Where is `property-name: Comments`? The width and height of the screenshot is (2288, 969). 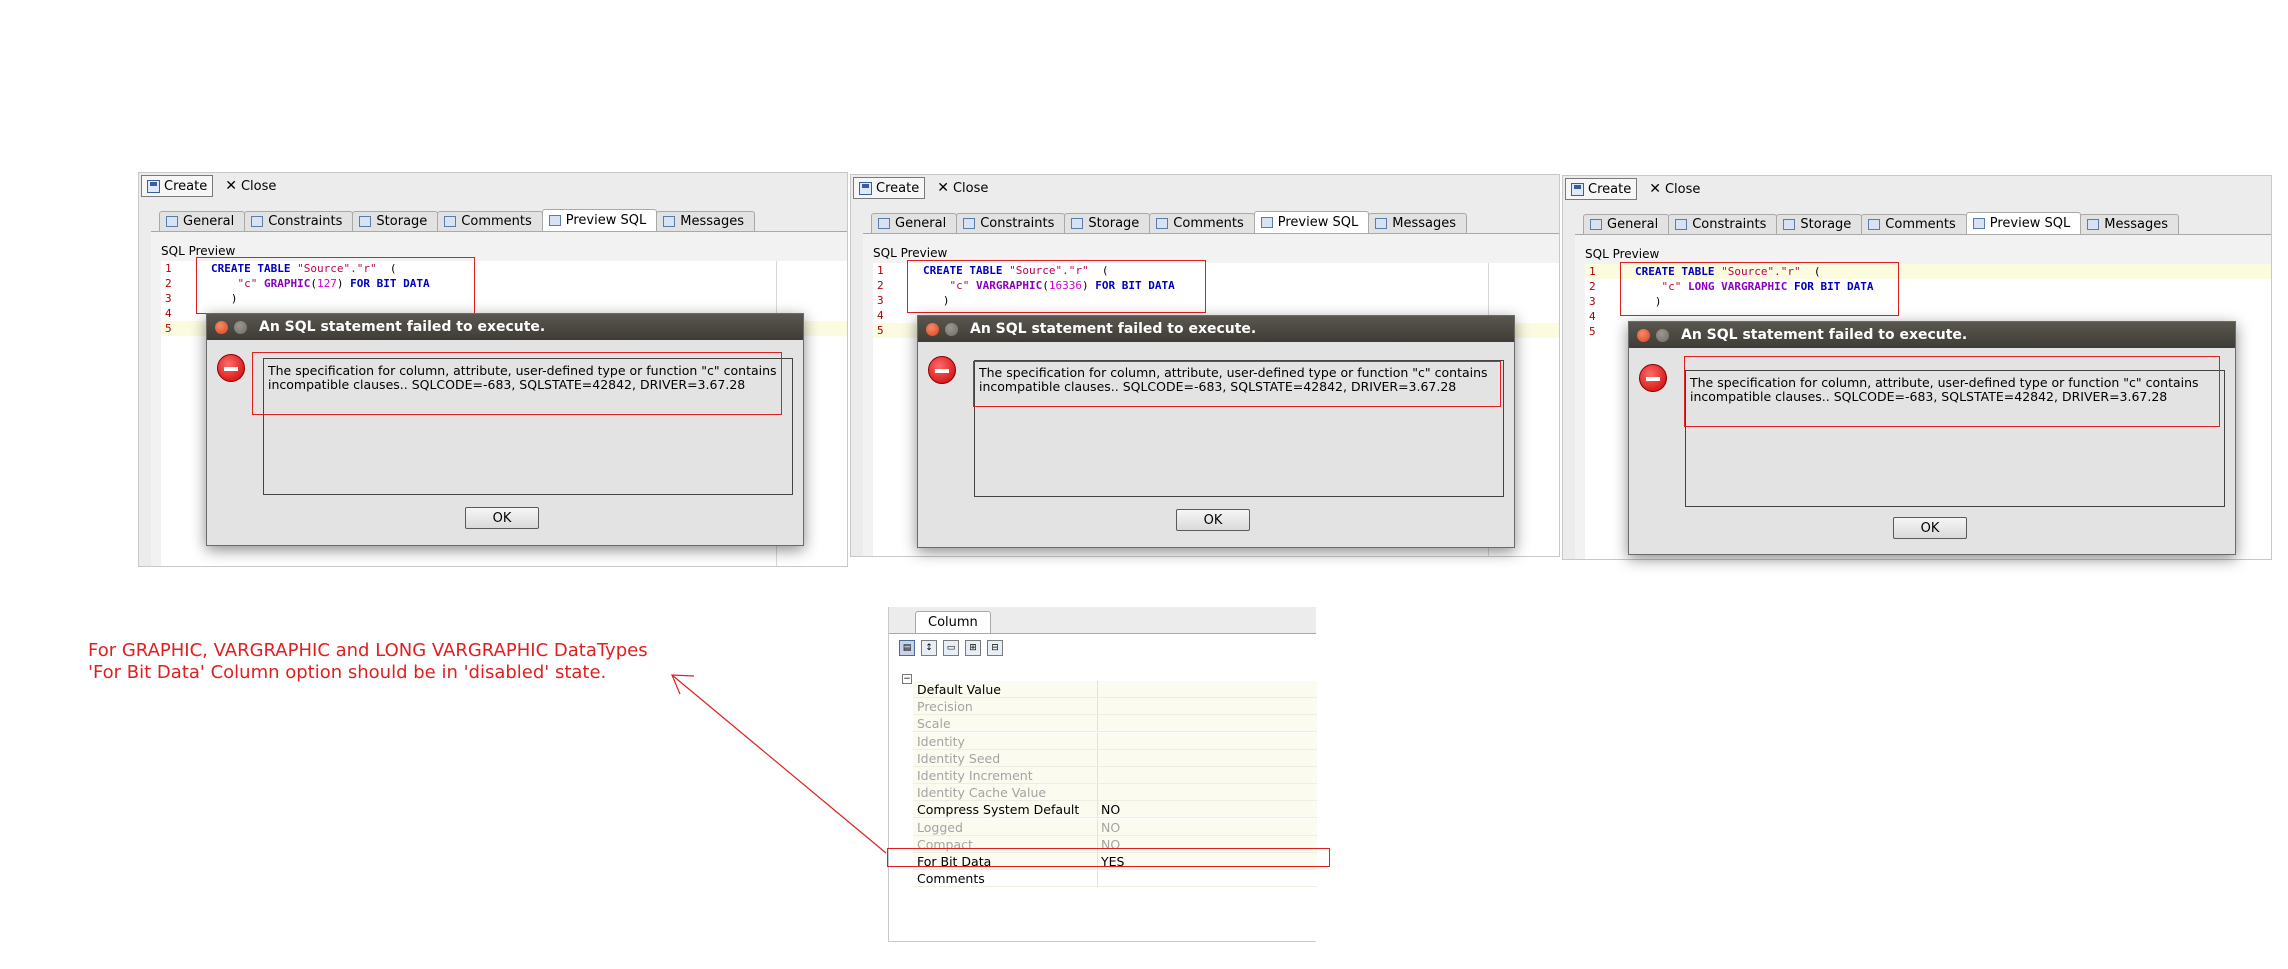 property-name: Comments is located at coordinates (951, 879).